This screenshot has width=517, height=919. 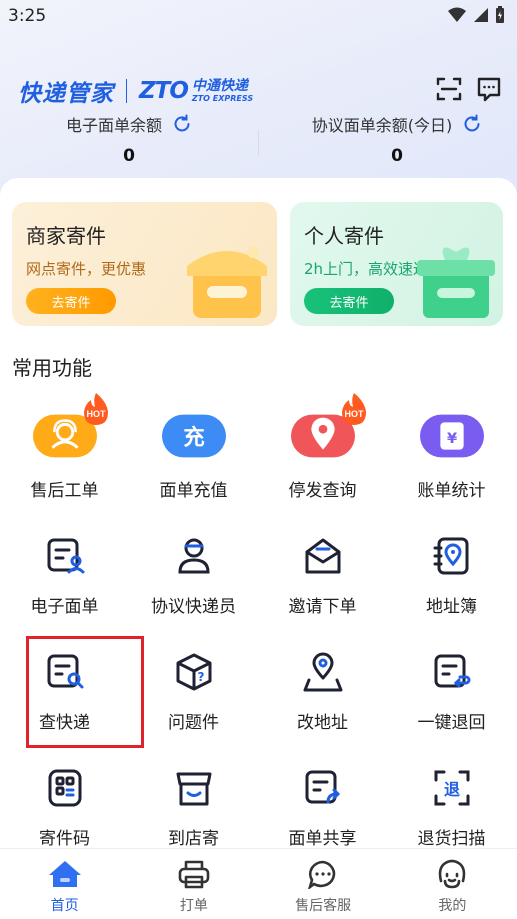 I want to click on grid-item-label: 改地址, so click(x=322, y=723).